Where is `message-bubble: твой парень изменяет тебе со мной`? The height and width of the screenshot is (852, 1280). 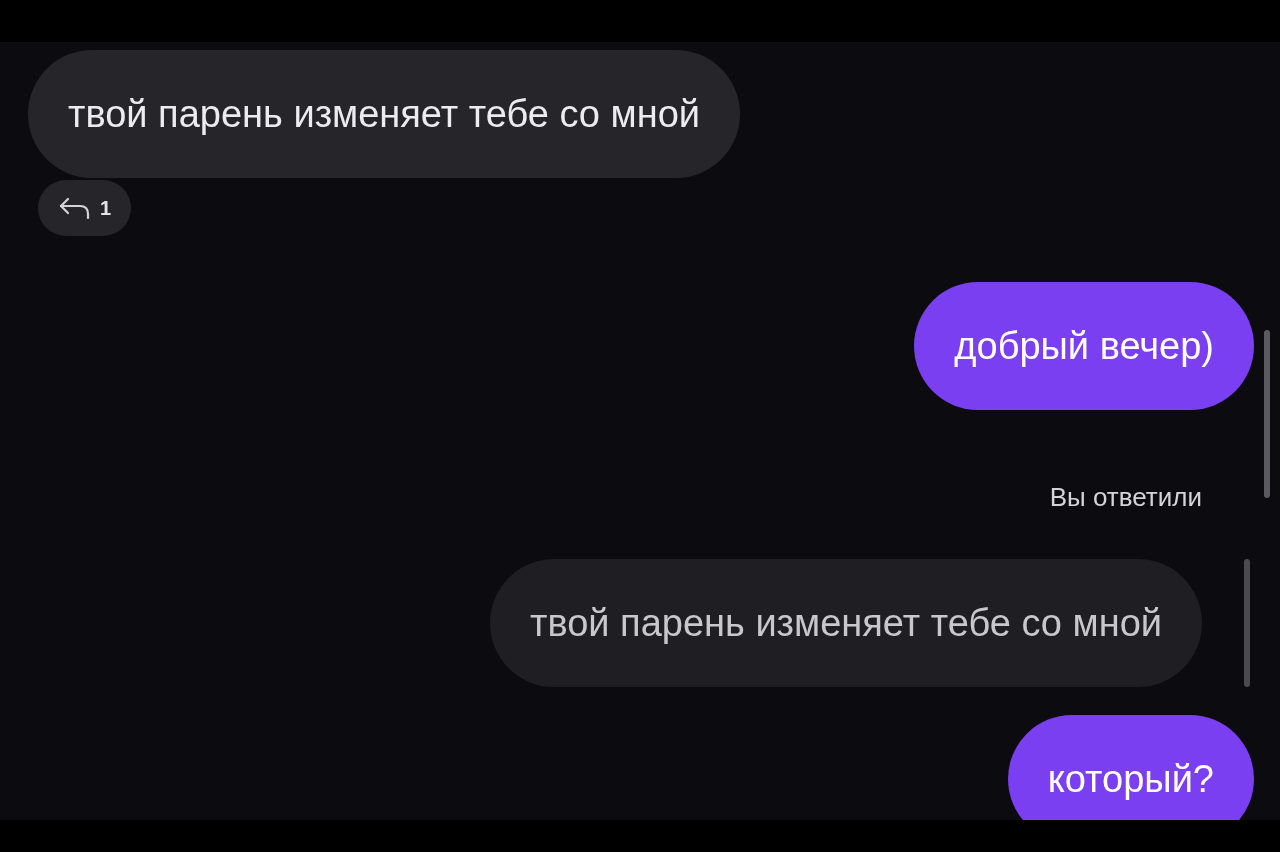
message-bubble: твой парень изменяет тебе со мной is located at coordinates (384, 114).